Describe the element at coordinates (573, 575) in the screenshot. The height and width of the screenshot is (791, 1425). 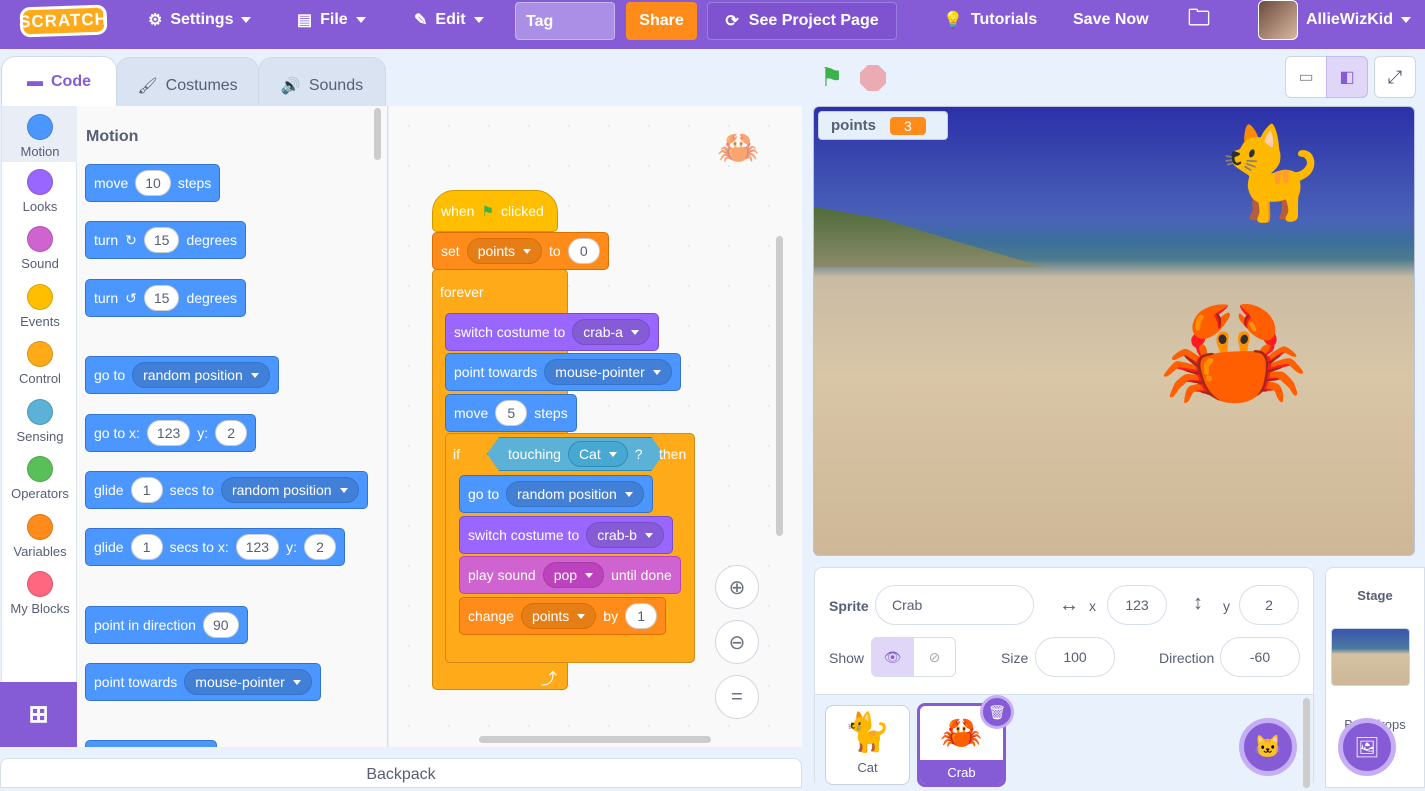
I see `sound-dropdown: pop` at that location.